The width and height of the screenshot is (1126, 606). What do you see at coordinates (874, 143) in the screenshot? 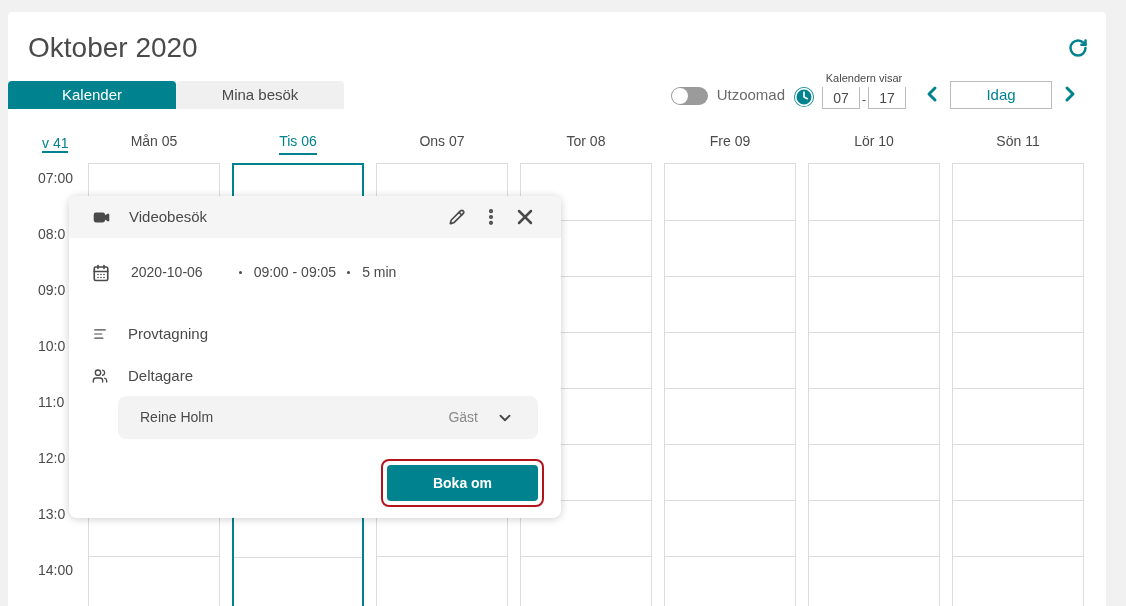
I see `day-header: Lör 10` at bounding box center [874, 143].